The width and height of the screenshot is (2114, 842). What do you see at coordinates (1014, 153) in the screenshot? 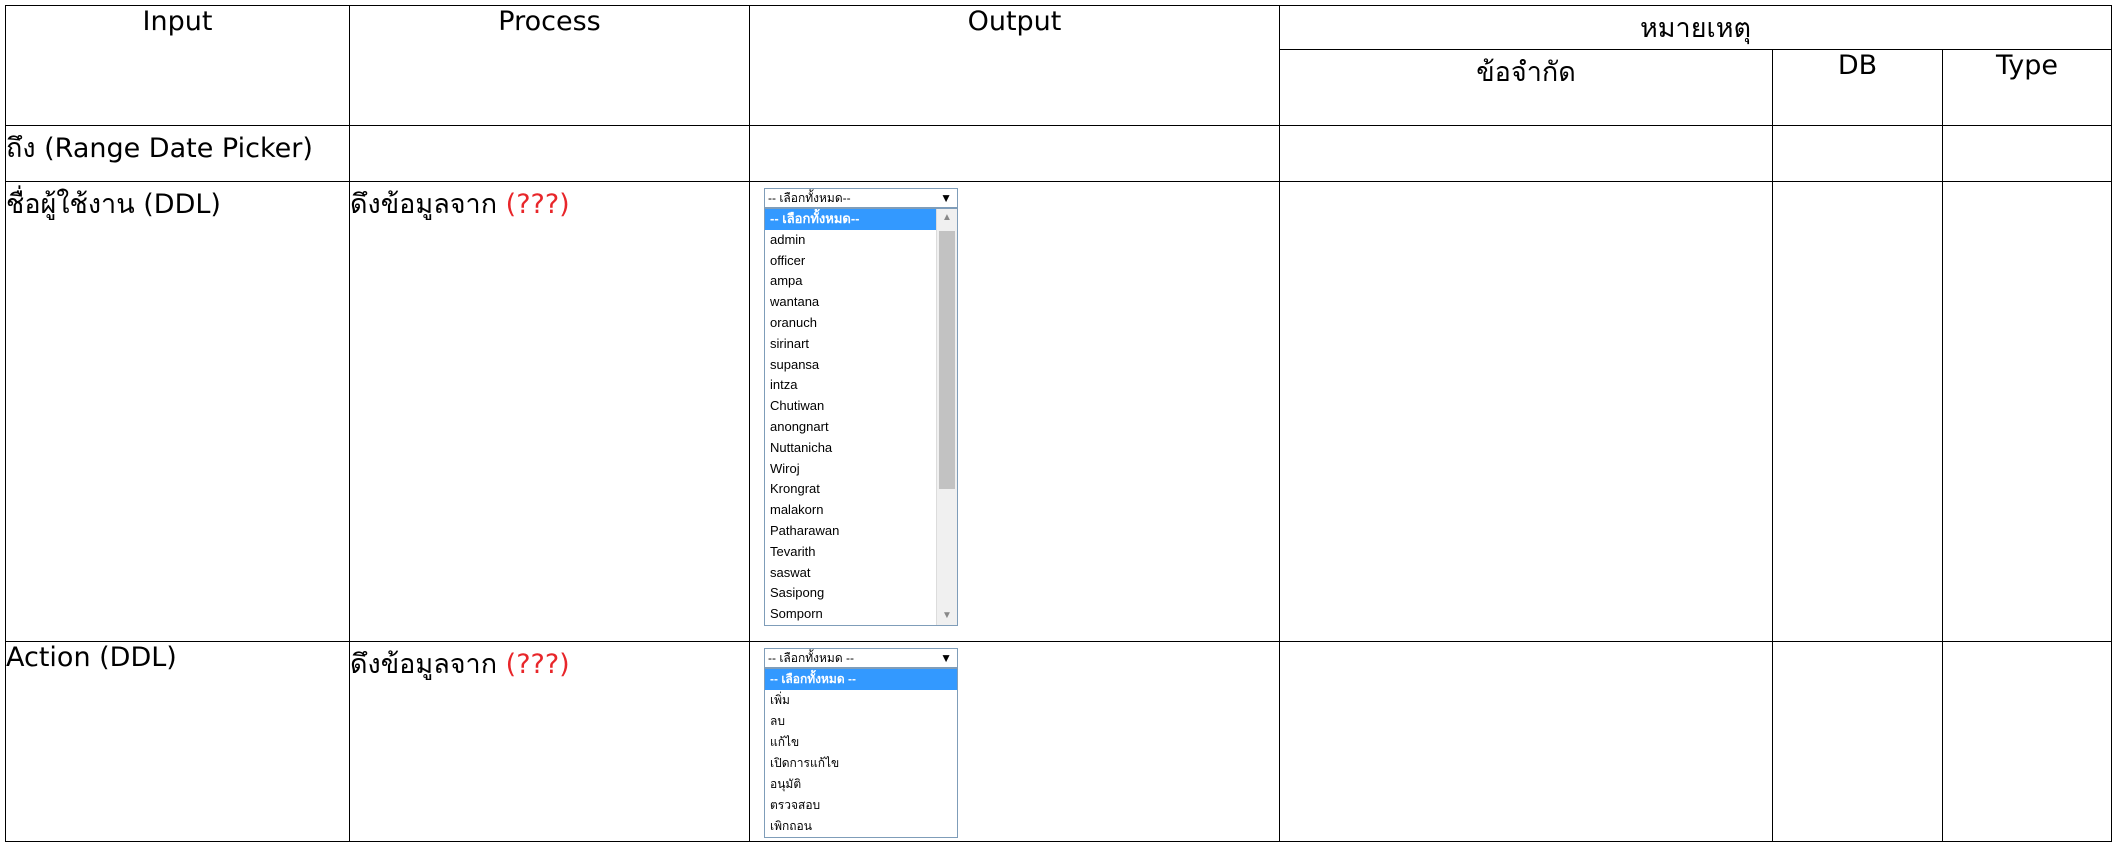
I see `cell-output` at bounding box center [1014, 153].